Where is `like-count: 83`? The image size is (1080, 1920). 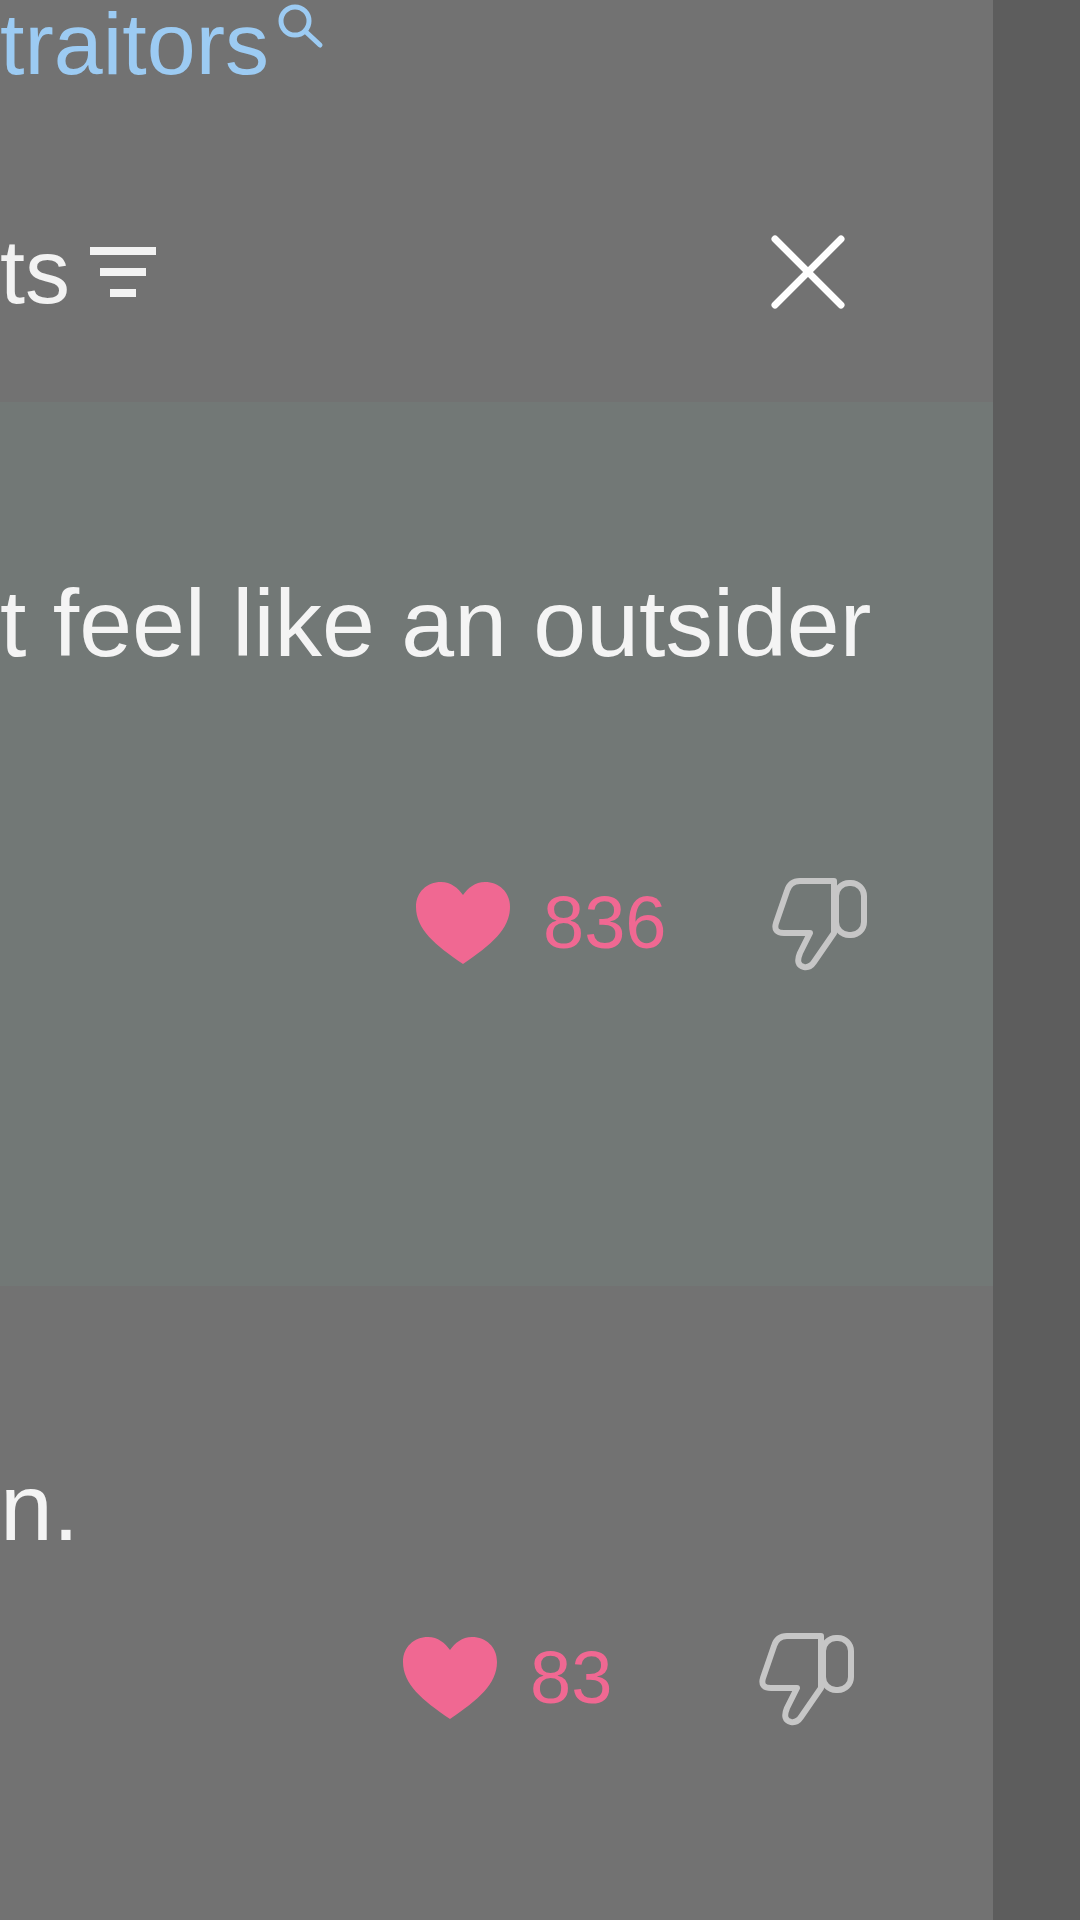
like-count: 83 is located at coordinates (572, 1678).